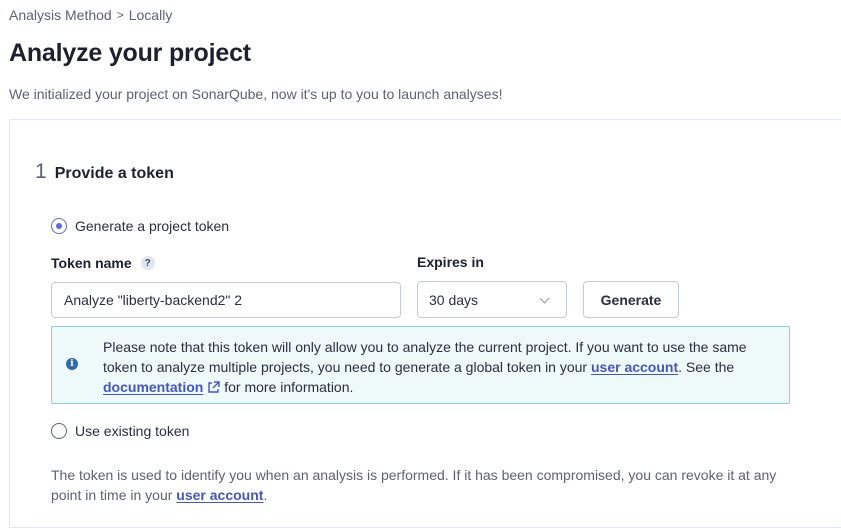 The width and height of the screenshot is (841, 532). I want to click on step-number: 1, so click(41, 171).